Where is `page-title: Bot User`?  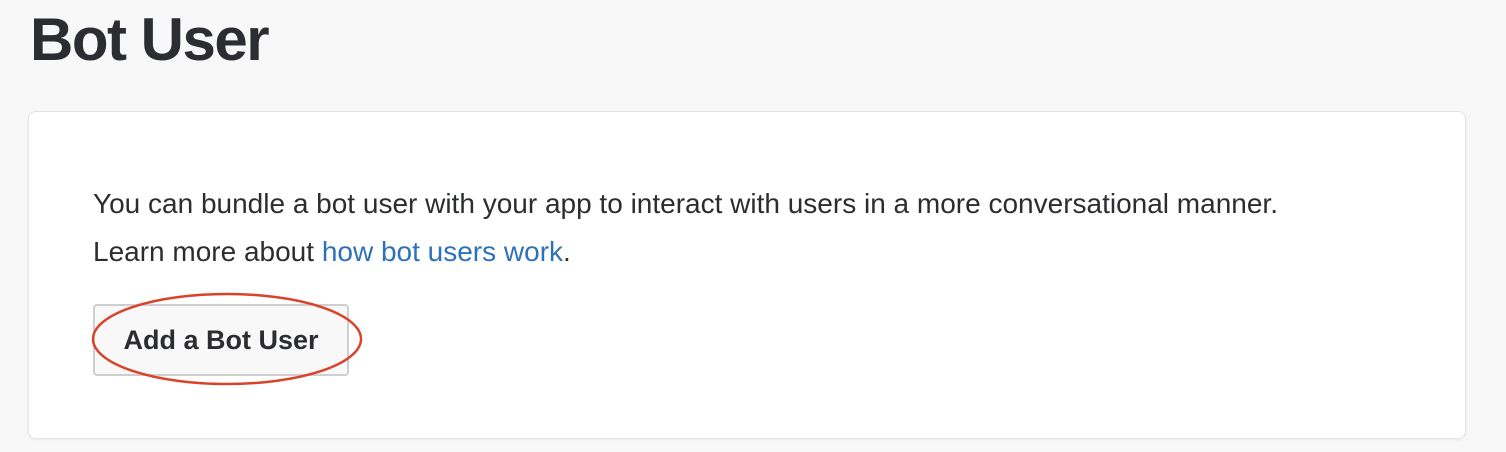 page-title: Bot User is located at coordinates (150, 39).